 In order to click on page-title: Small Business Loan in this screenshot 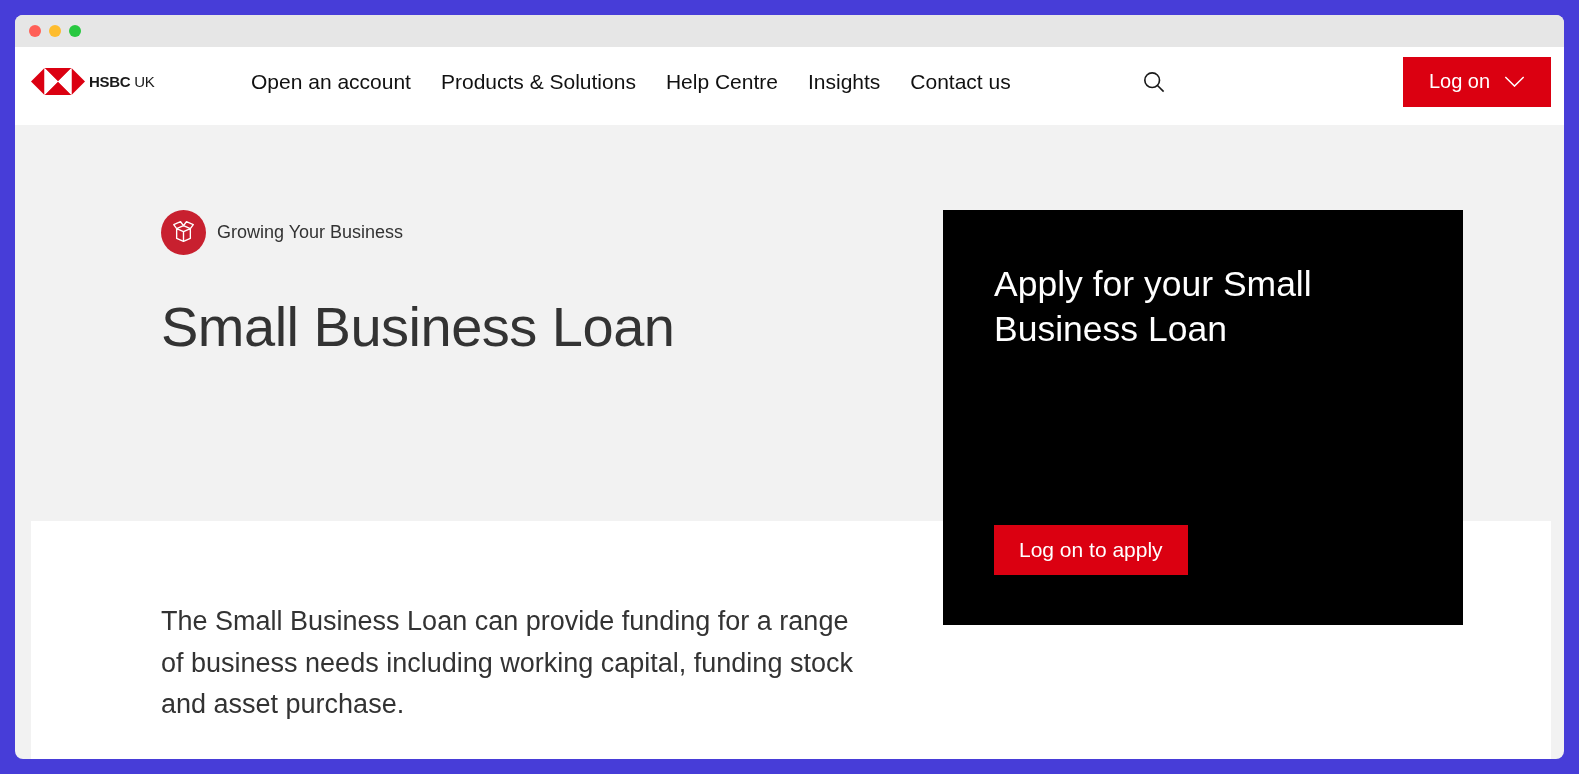, I will do `click(418, 327)`.